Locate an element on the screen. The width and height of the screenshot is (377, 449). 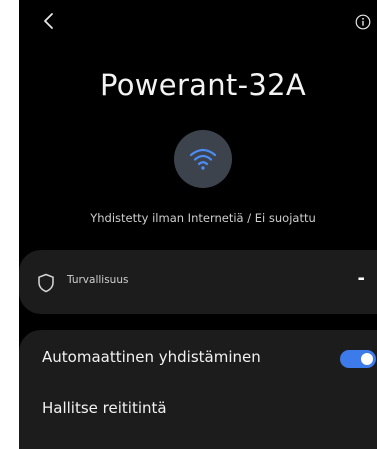
auto-connect-row: Automaattinen yhdistäminen is located at coordinates (198, 358).